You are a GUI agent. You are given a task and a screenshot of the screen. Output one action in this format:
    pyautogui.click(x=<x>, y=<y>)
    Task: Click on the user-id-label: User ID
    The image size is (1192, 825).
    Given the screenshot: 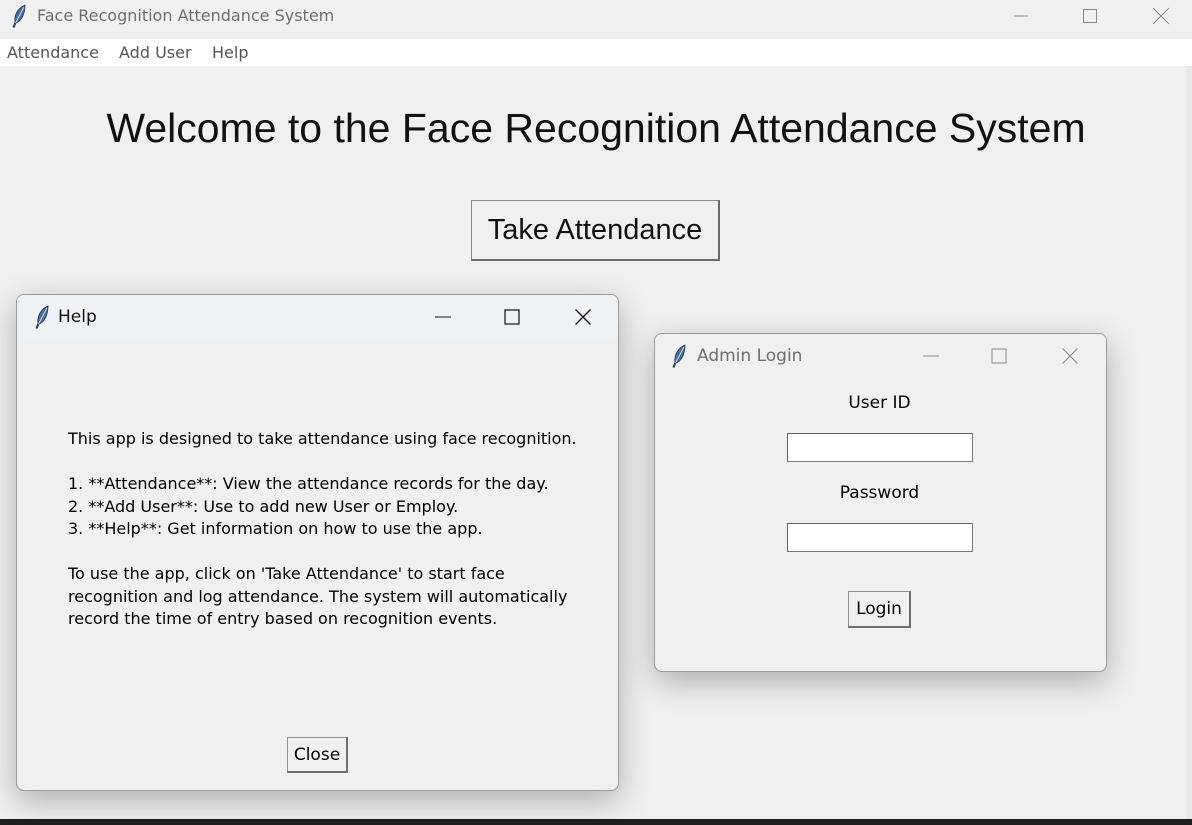 What is the action you would take?
    pyautogui.click(x=879, y=403)
    